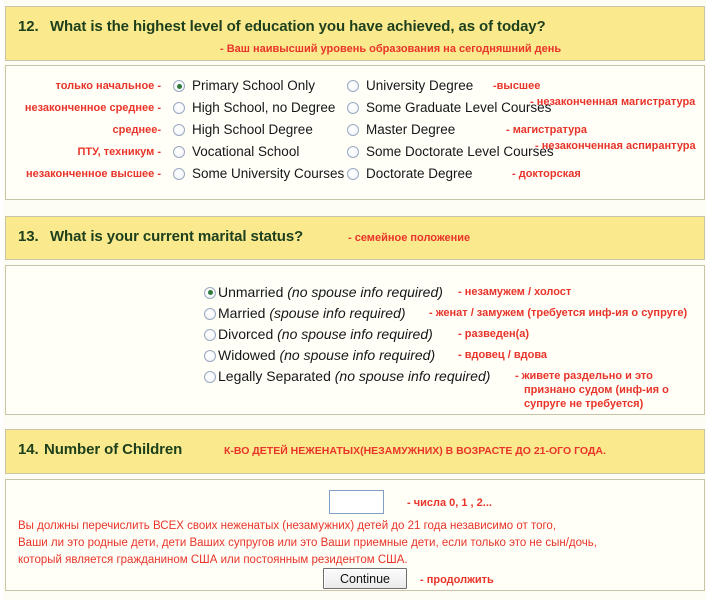  Describe the element at coordinates (584, 404) in the screenshot. I see `q13-option-ru-4-line3: супруге не требуется)` at that location.